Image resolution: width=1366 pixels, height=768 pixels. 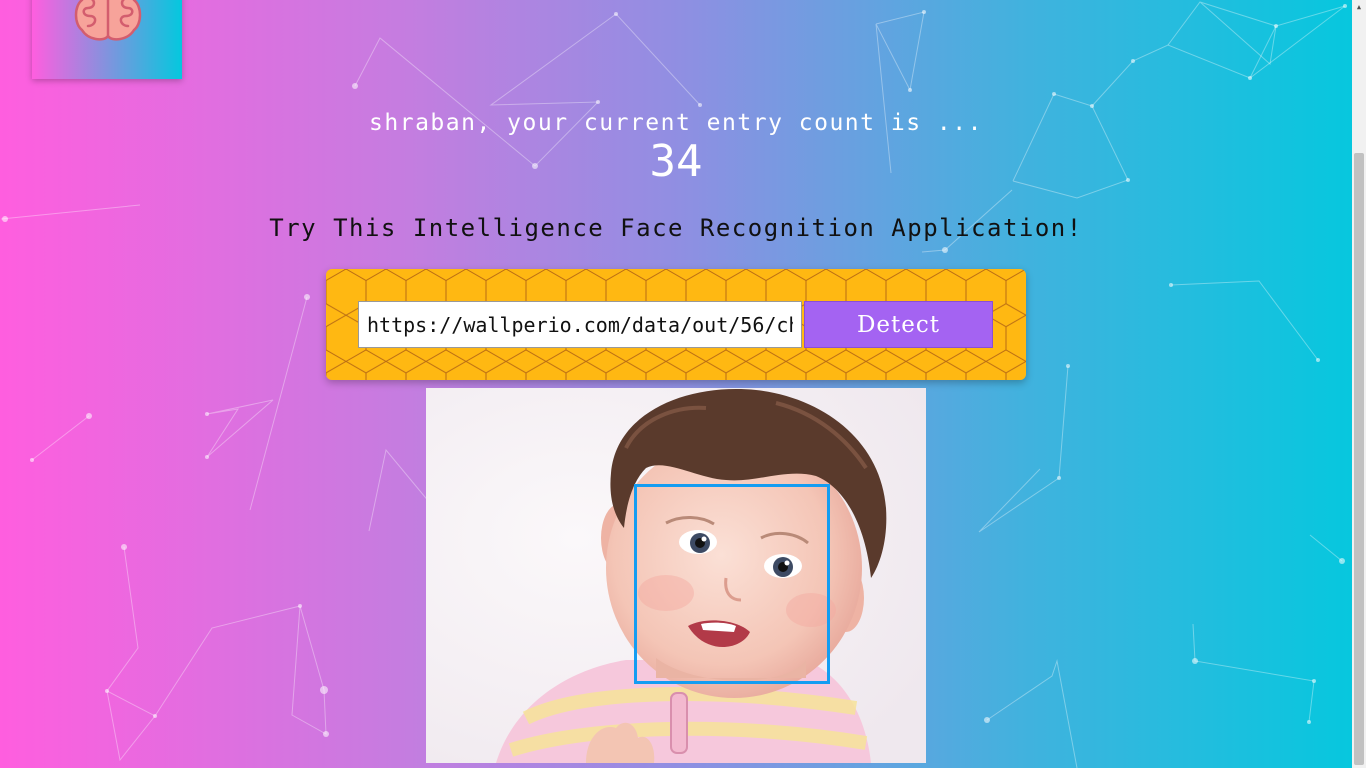 I want to click on logo-card, so click(x=107, y=39).